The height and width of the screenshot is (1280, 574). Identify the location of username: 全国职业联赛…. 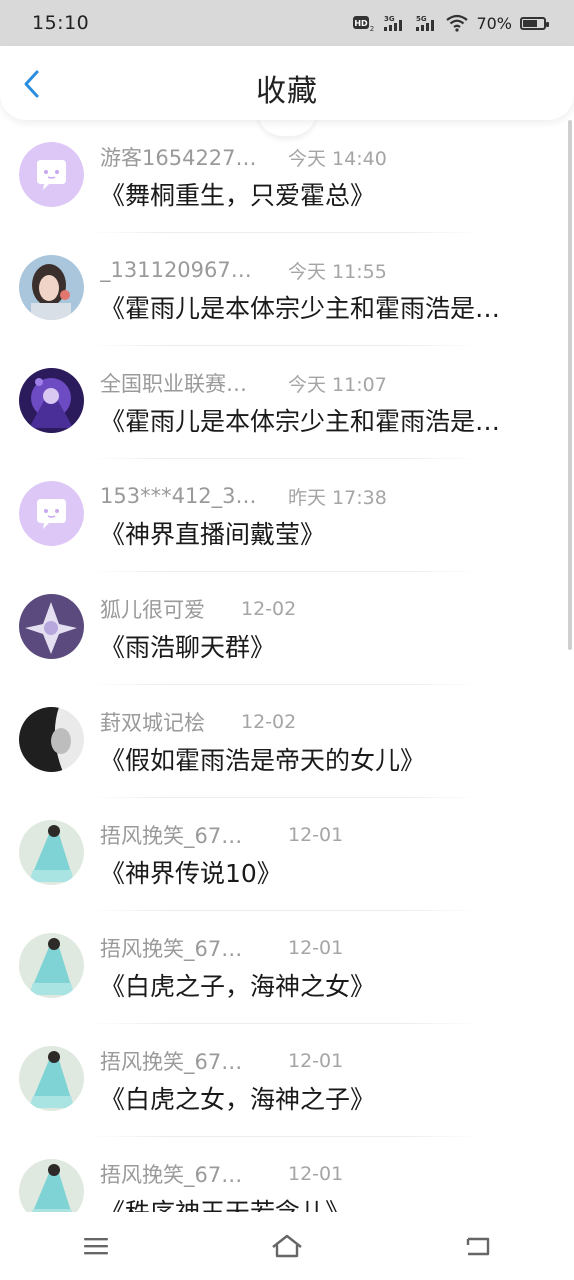
(173, 384).